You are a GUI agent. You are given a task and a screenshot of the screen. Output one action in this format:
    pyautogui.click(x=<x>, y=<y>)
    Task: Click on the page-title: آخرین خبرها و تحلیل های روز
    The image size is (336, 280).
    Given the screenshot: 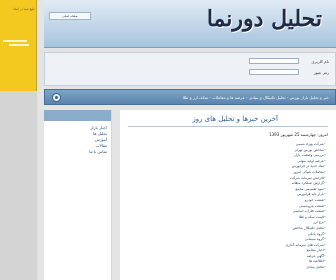 What is the action you would take?
    pyautogui.click(x=235, y=119)
    